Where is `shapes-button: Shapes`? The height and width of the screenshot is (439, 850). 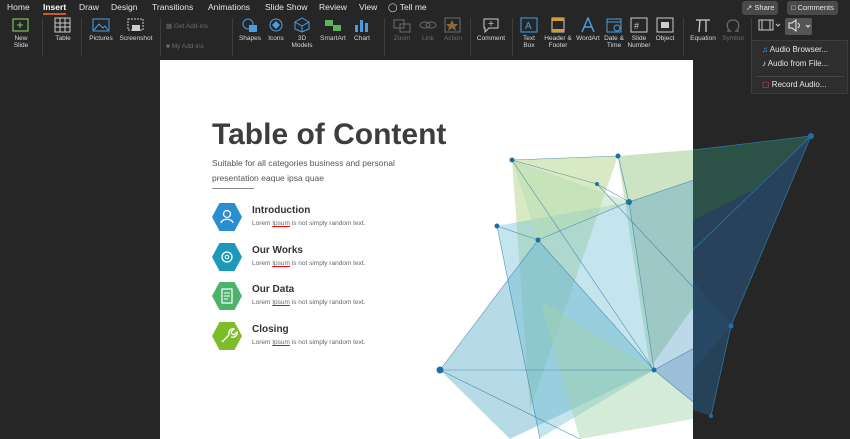
shapes-button: Shapes is located at coordinates (250, 29).